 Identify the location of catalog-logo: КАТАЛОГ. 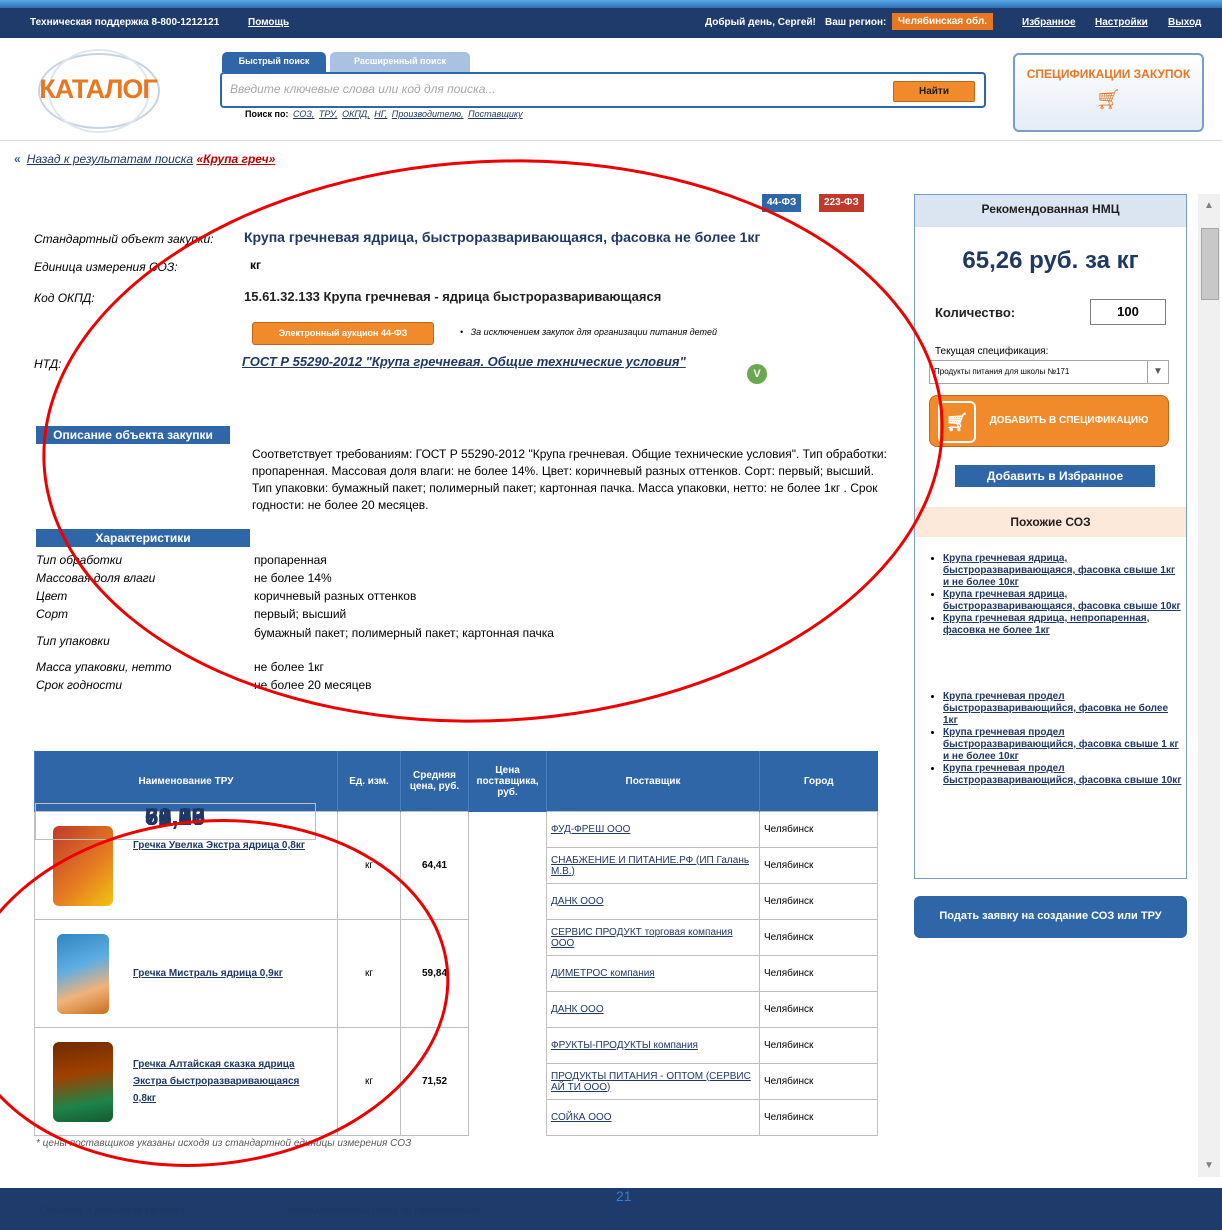
(98, 91).